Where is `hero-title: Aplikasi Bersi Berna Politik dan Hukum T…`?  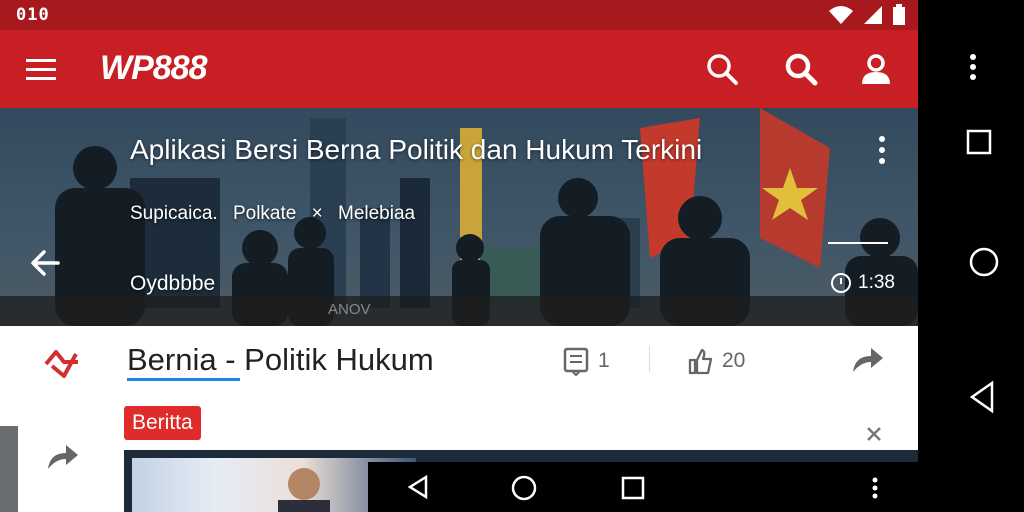
hero-title: Aplikasi Bersi Berna Politik dan Hukum T… is located at coordinates (416, 149).